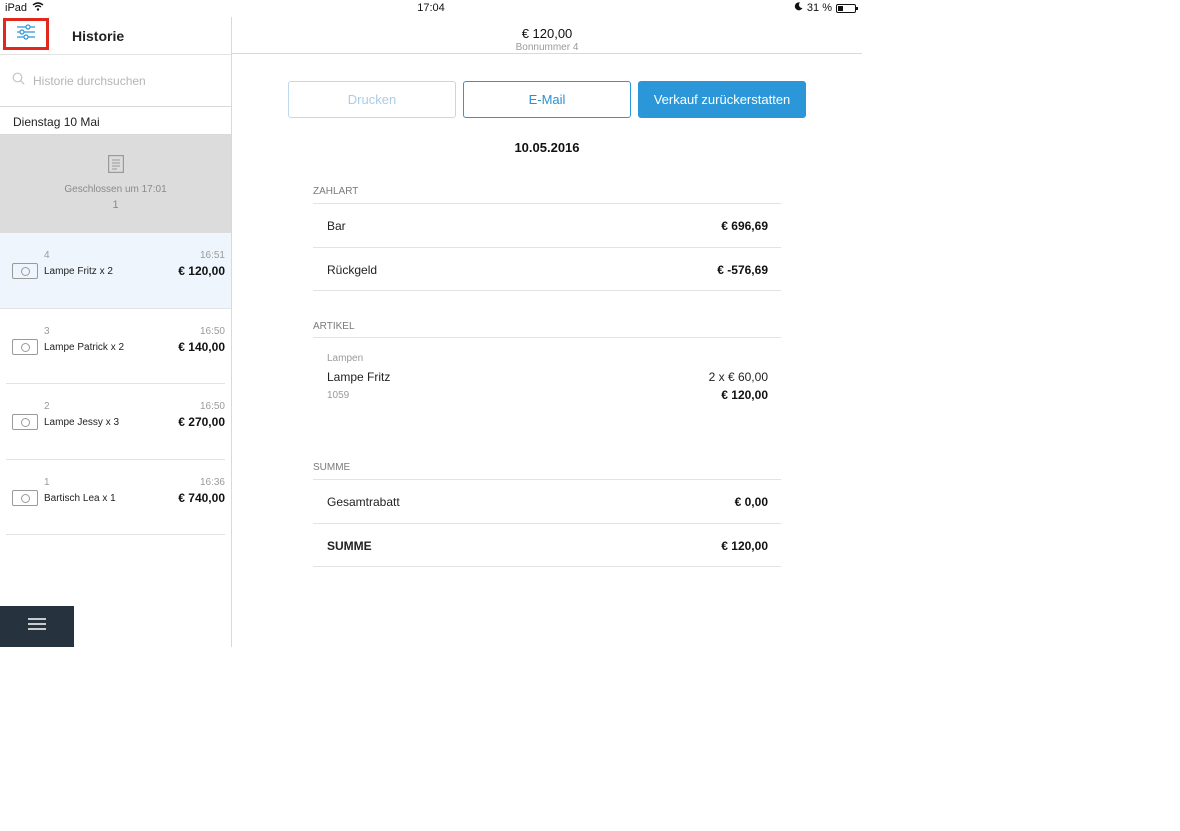 This screenshot has width=1180, height=831. I want to click on email-button: E-Mail, so click(547, 99).